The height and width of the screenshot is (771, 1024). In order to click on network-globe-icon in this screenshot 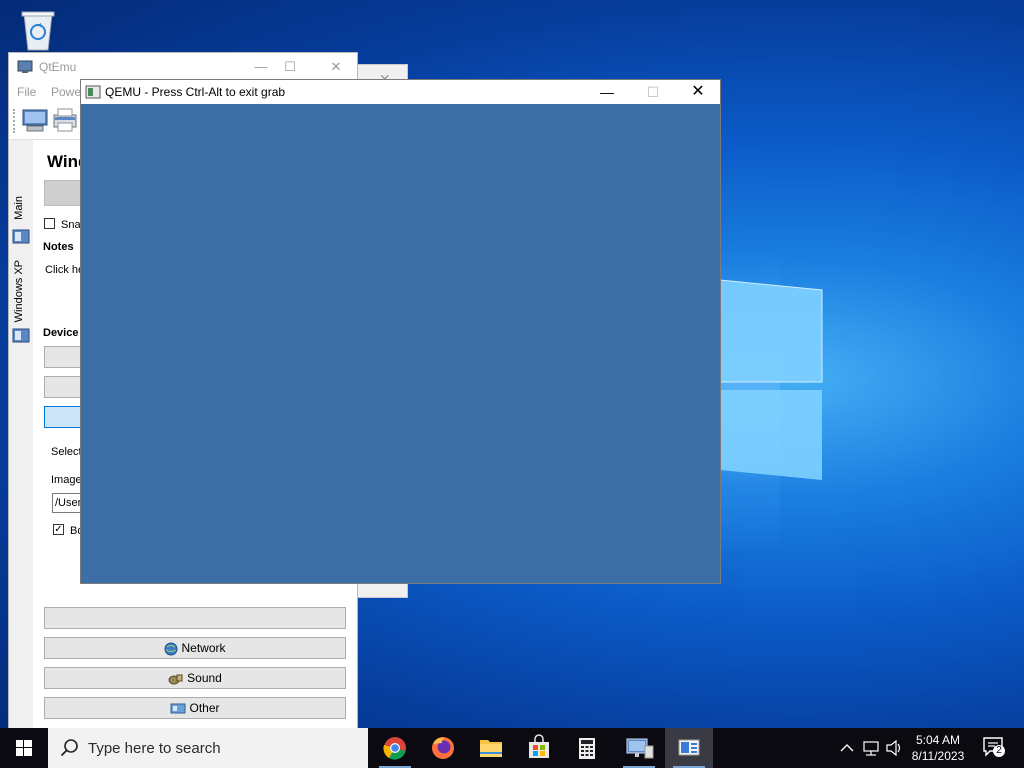, I will do `click(171, 649)`.